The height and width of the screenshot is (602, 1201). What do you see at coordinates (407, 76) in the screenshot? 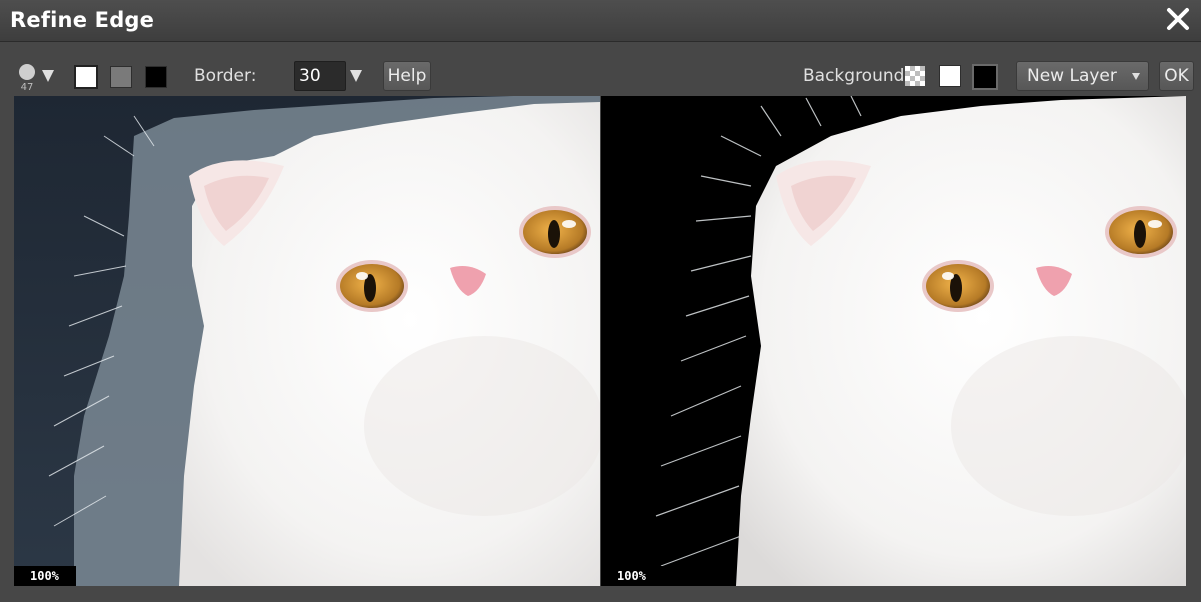
I see `help-button: Help` at bounding box center [407, 76].